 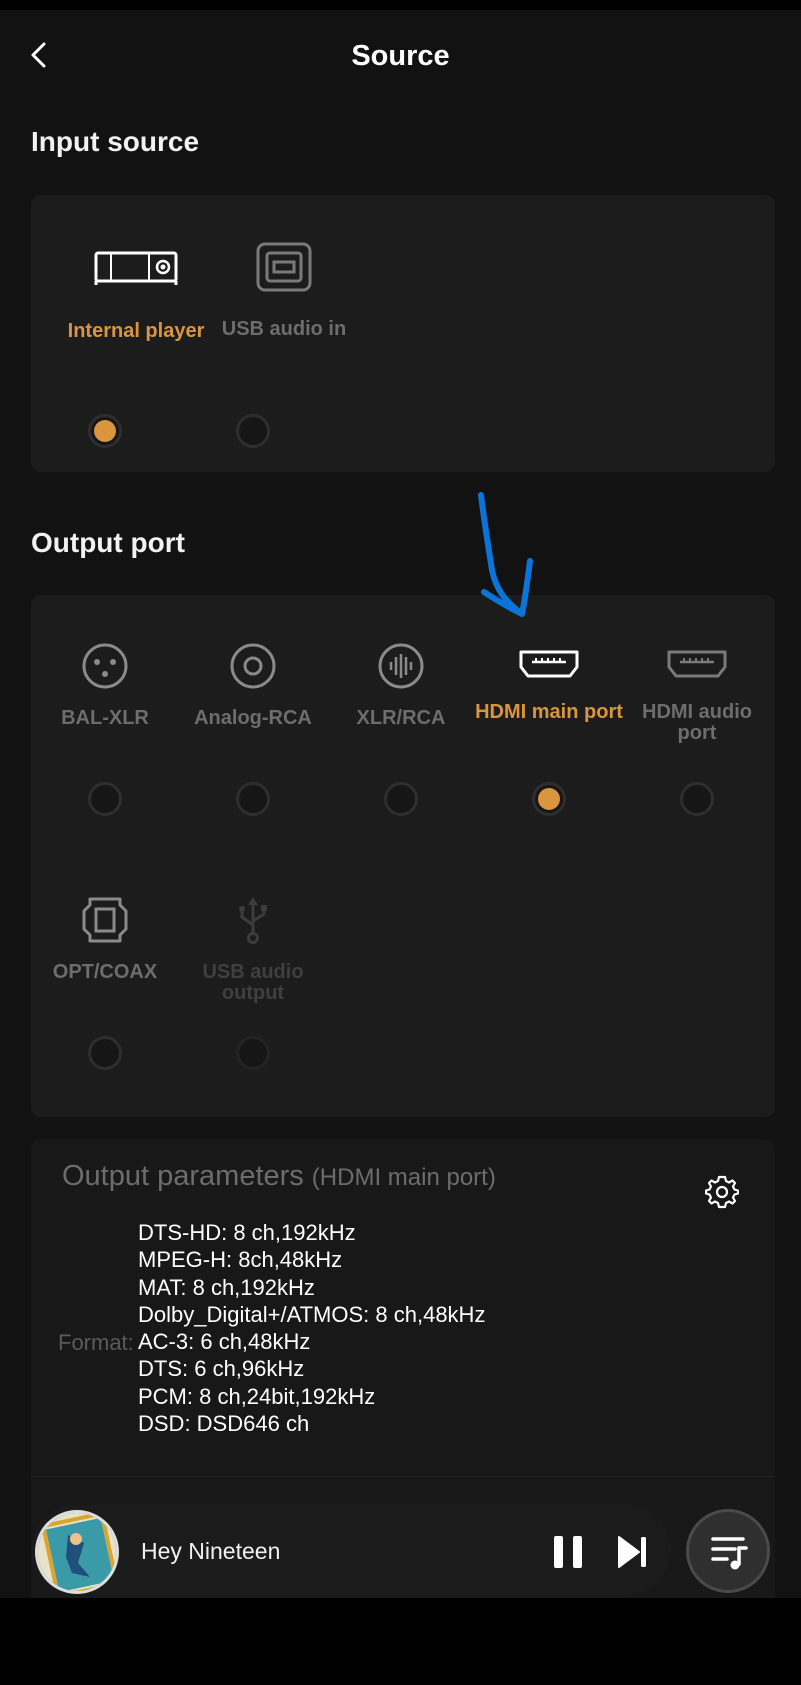 What do you see at coordinates (697, 722) in the screenshot?
I see `hdmi-audio-port-label: HDMI audio port` at bounding box center [697, 722].